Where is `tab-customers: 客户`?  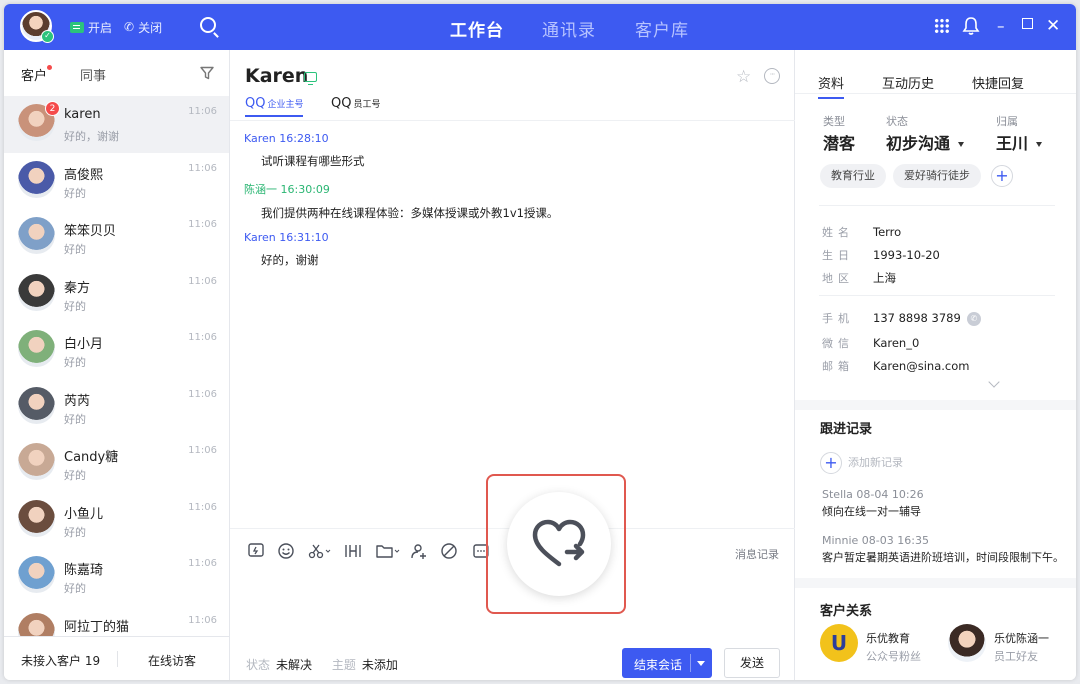
tab-customers: 客户 is located at coordinates (34, 74).